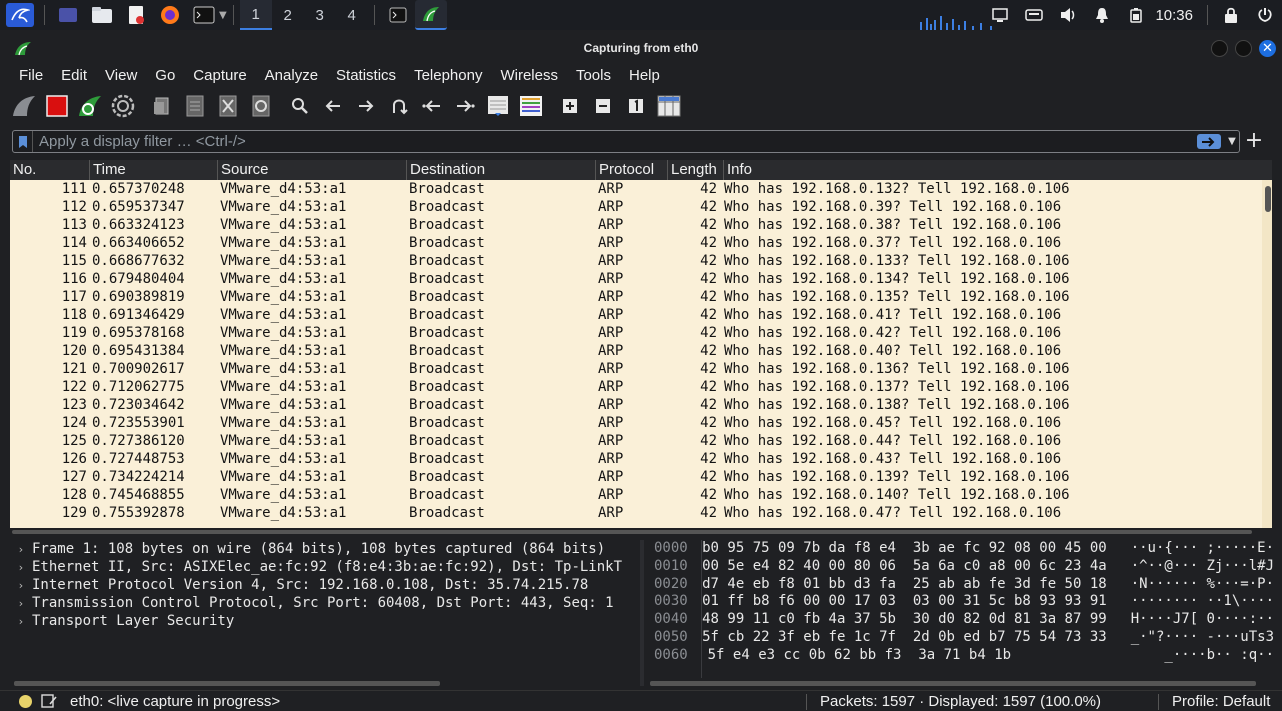 The height and width of the screenshot is (711, 1282). What do you see at coordinates (603, 106) in the screenshot?
I see `zoom-out-icon` at bounding box center [603, 106].